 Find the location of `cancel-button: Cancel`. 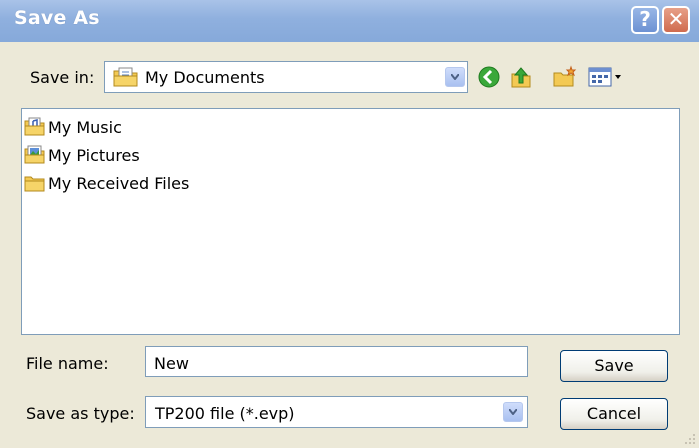

cancel-button: Cancel is located at coordinates (614, 414).